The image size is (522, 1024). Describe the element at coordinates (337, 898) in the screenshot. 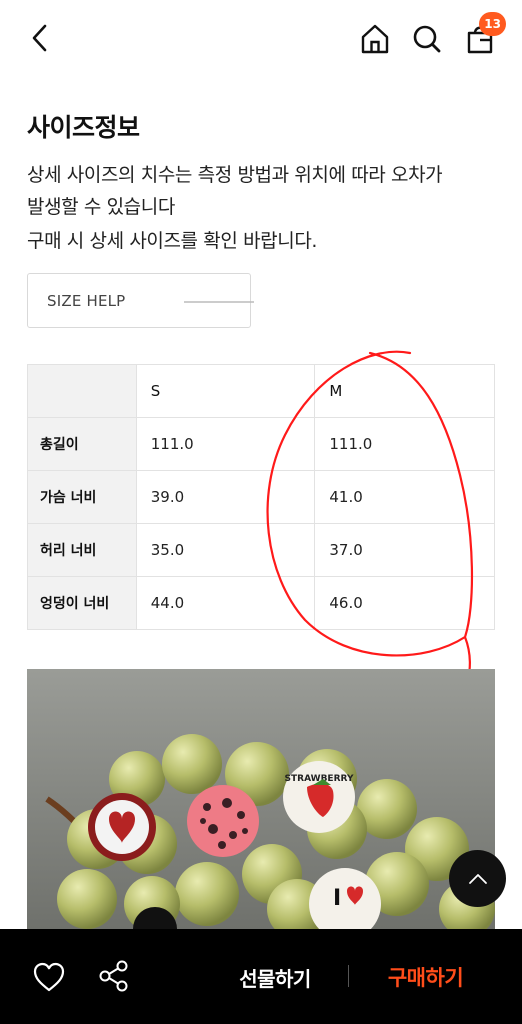

I see `pin-label: I` at that location.